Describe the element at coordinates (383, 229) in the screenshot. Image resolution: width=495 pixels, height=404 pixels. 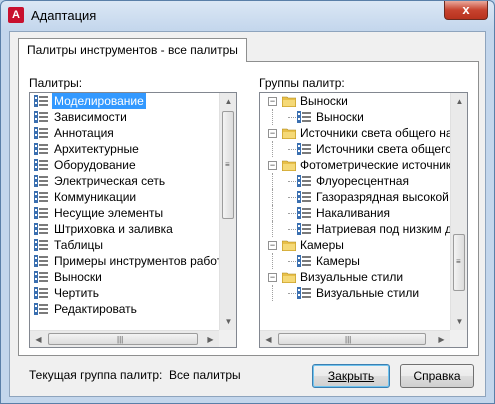
I see `tree-item-label: Натриевая под низким да` at that location.